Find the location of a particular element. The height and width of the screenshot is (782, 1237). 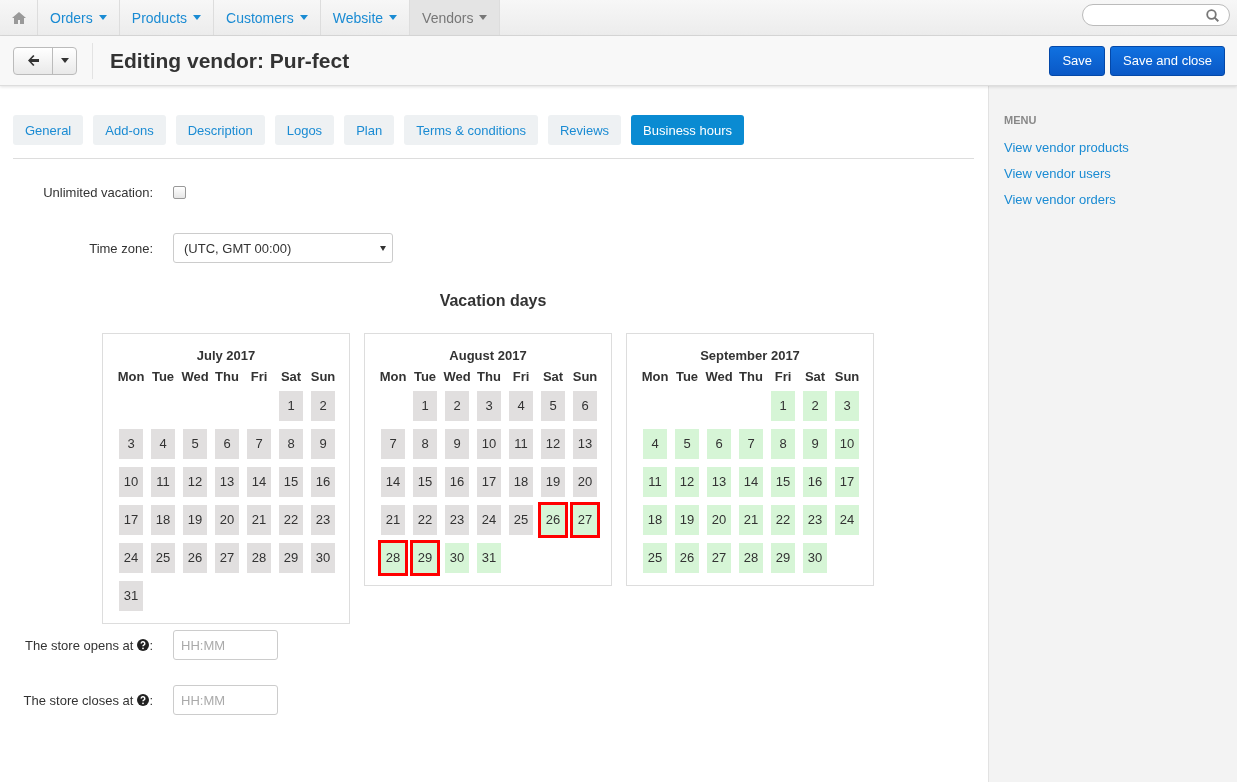

search-field is located at coordinates (1156, 15).